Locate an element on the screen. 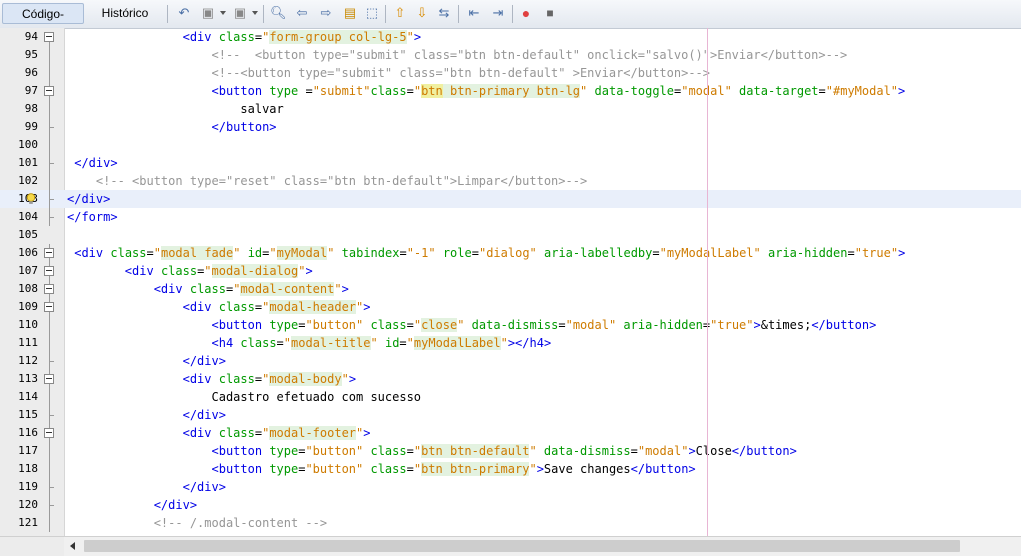  code-text: Cadastro efetuado com sucesso is located at coordinates (244, 397).